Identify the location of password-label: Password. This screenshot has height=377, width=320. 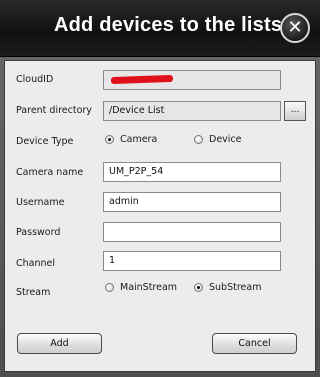
(38, 232).